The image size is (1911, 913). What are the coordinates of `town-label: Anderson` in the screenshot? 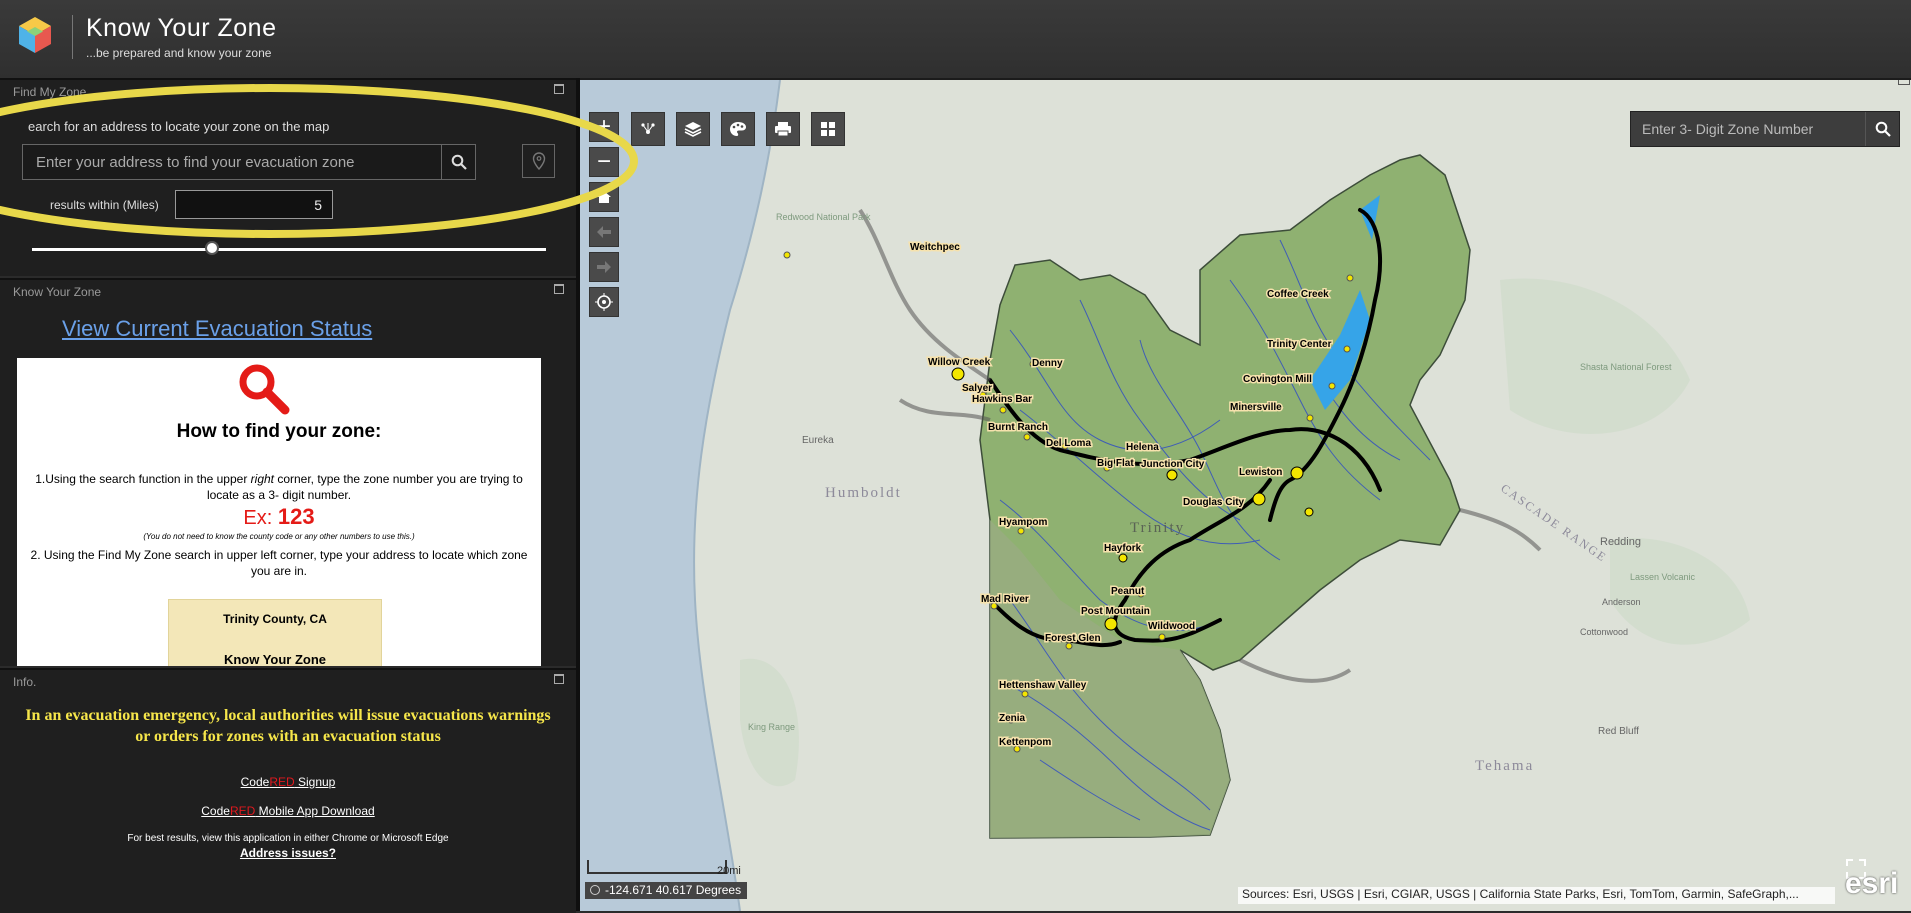 It's located at (1621, 602).